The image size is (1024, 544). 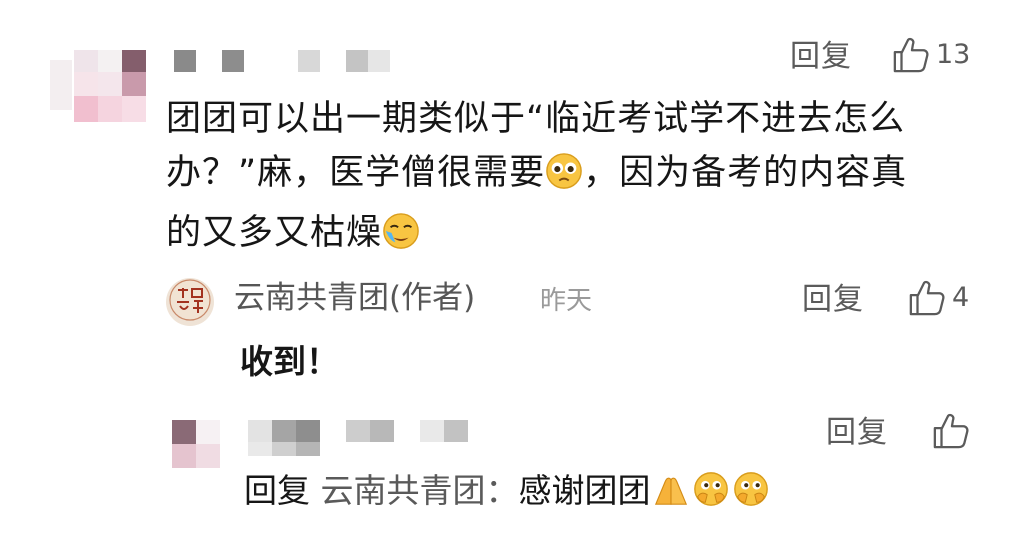 I want to click on comment-line-2: 办？”麻，医学僧很需要 ，因为备考的内容真, so click(x=586, y=176).